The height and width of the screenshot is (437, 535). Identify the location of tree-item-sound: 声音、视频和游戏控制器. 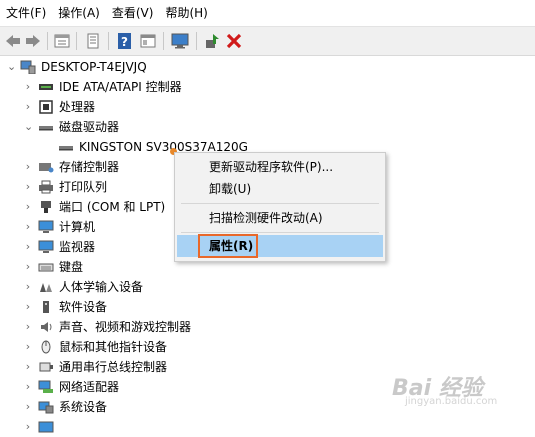
(114, 327).